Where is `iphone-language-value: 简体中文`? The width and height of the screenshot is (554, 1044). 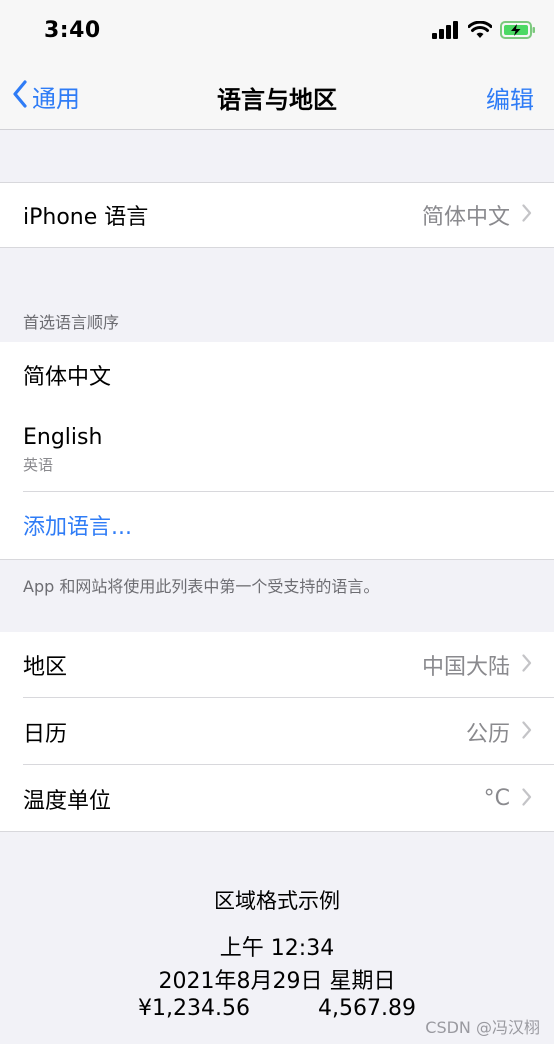 iphone-language-value: 简体中文 is located at coordinates (465, 217).